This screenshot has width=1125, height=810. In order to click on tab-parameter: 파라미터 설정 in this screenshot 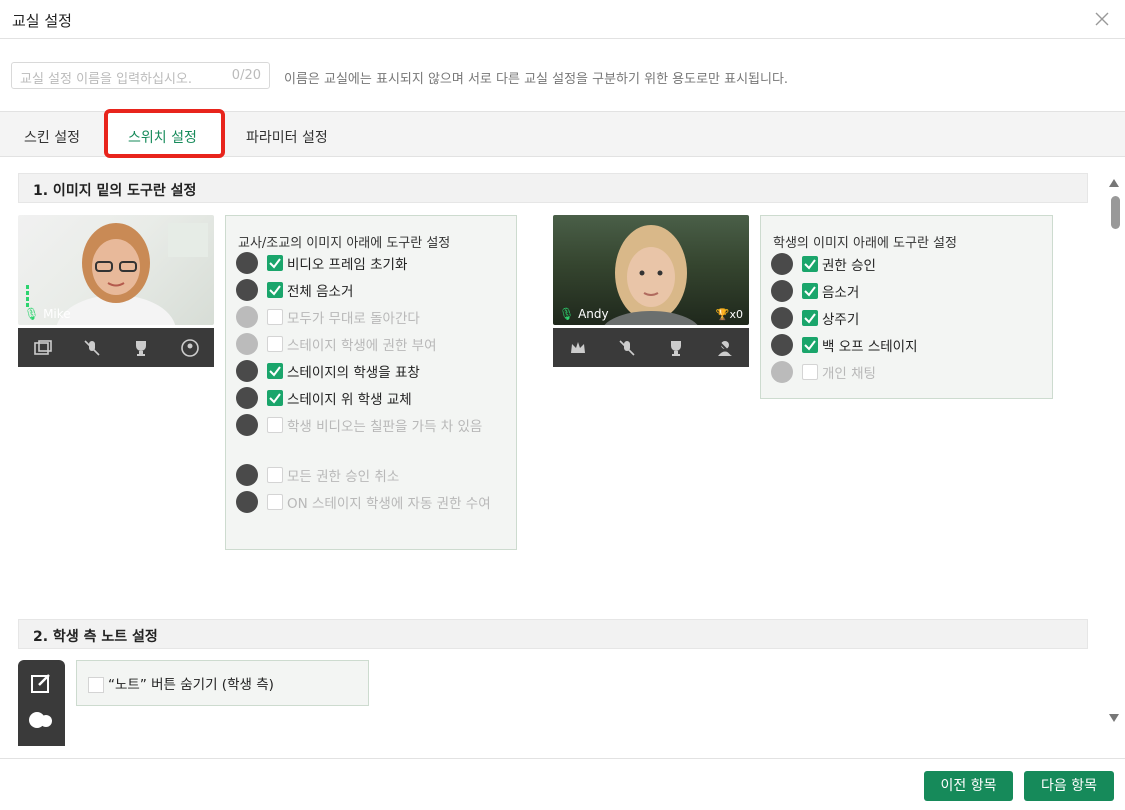, I will do `click(287, 137)`.